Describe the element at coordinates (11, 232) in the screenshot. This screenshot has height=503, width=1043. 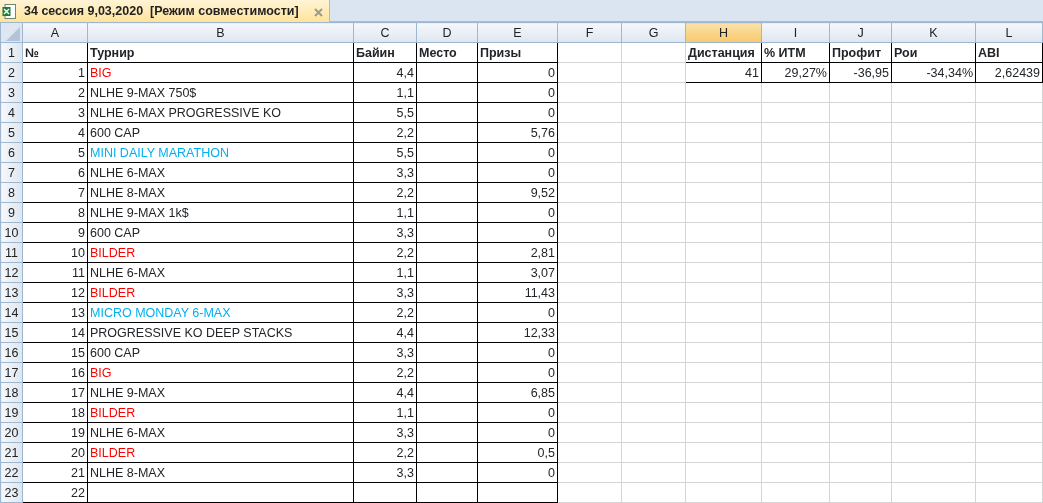
I see `row-header: 10` at that location.